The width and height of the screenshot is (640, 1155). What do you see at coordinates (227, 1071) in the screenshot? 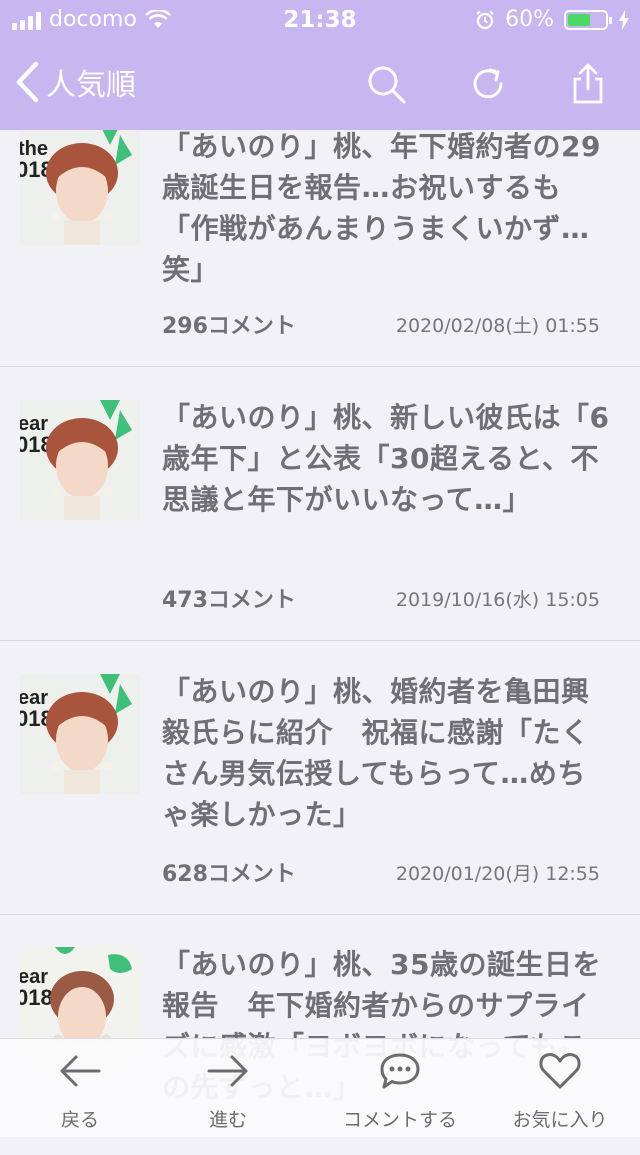
I see `arrow-right-icon` at bounding box center [227, 1071].